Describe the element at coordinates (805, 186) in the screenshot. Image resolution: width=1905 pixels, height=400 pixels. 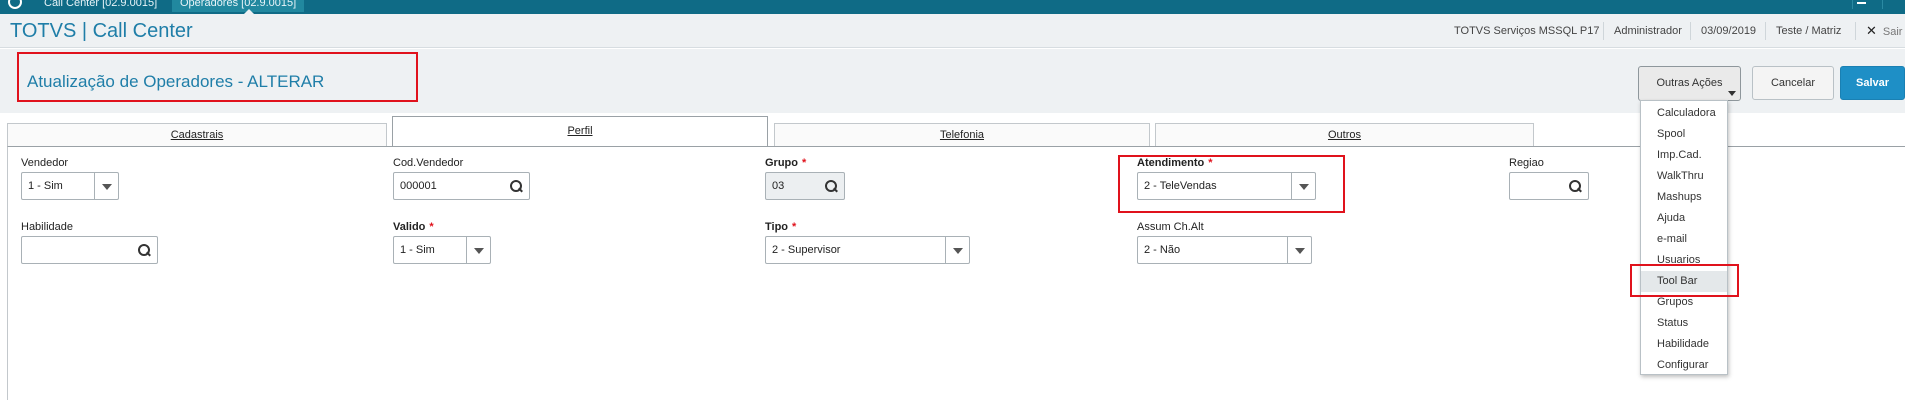
I see `grupo-field: 03` at that location.